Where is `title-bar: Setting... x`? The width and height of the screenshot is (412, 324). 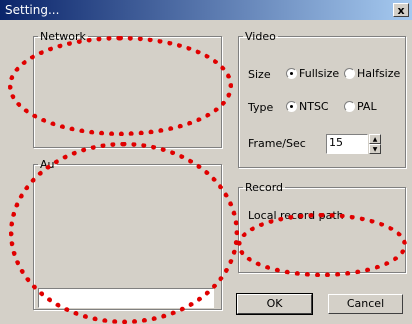 title-bar: Setting... x is located at coordinates (206, 10).